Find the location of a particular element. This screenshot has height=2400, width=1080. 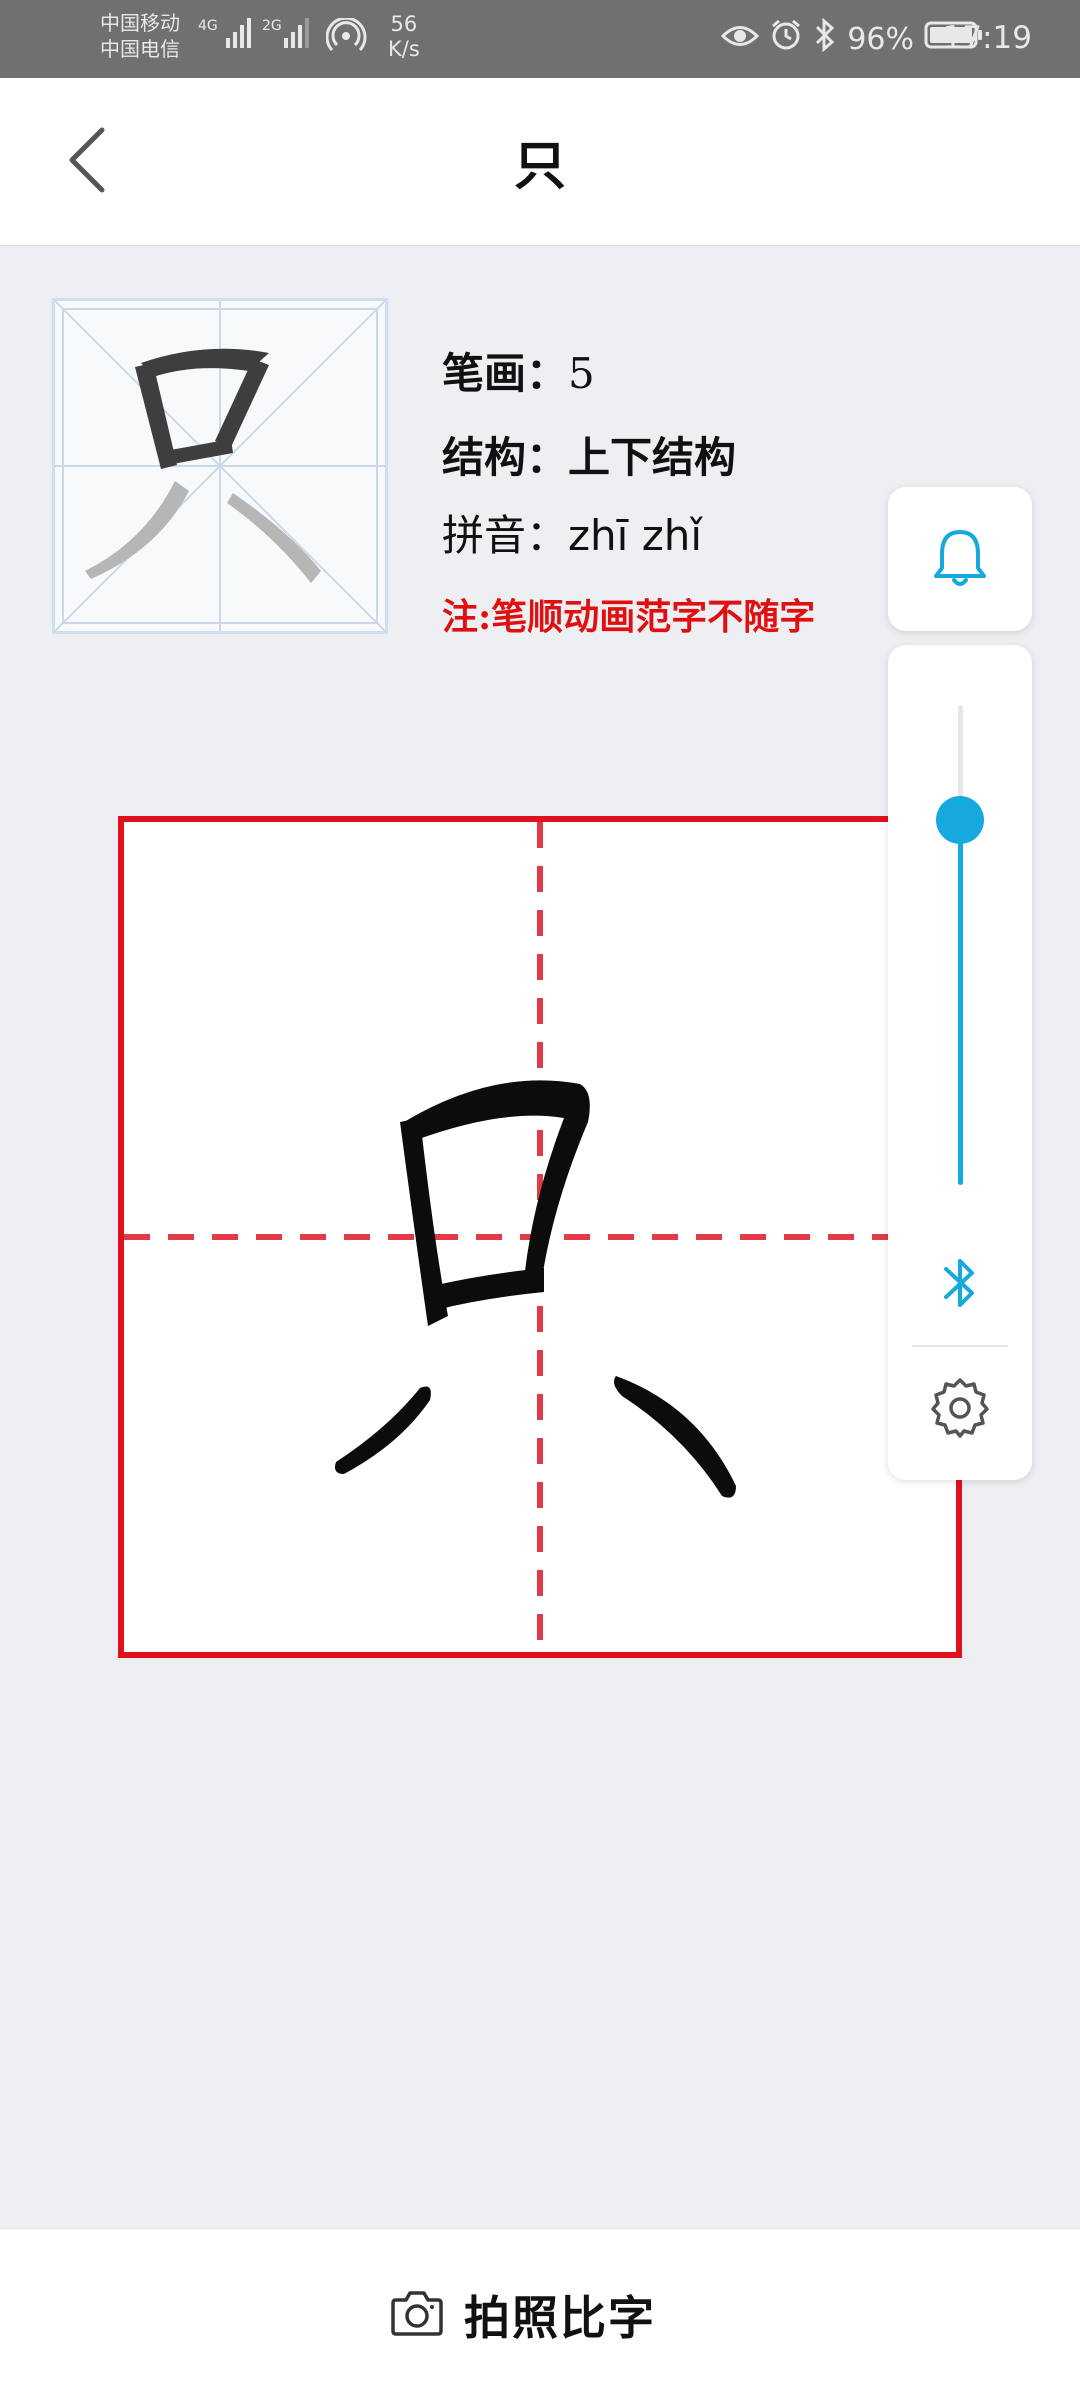

signal-2-icon: 2G is located at coordinates (290, 36).